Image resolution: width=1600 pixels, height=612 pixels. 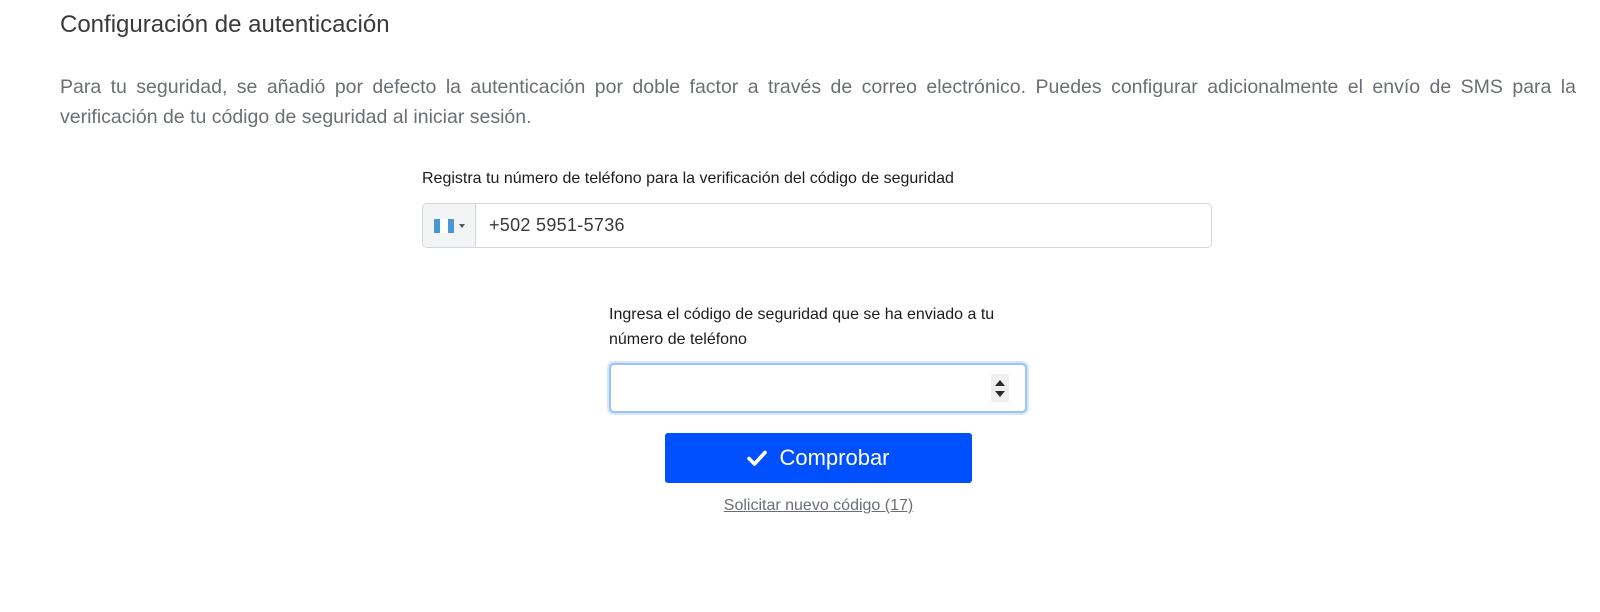 I want to click on country-code-select, so click(x=449, y=225).